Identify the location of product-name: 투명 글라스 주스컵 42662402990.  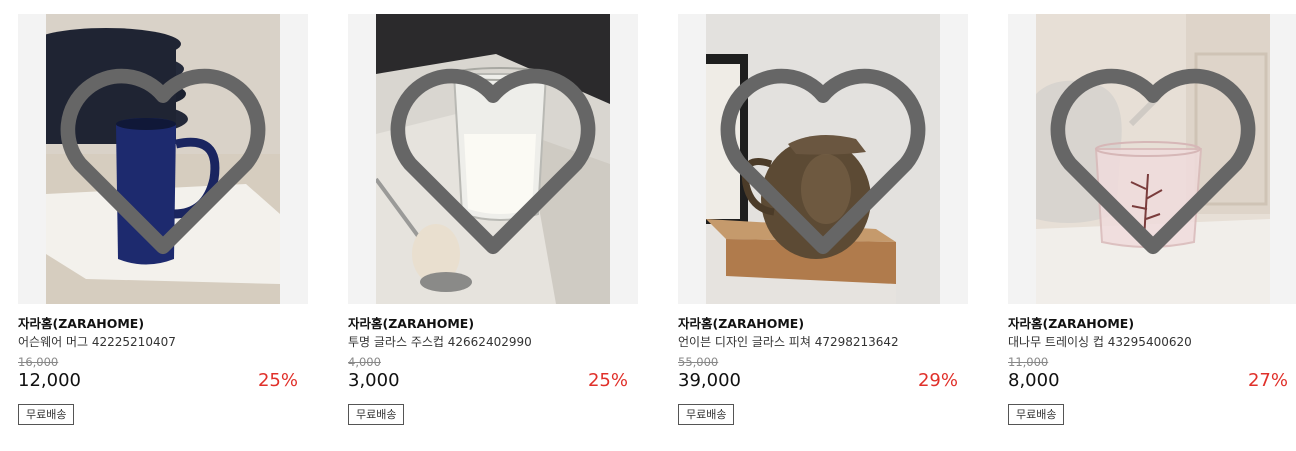
(440, 341).